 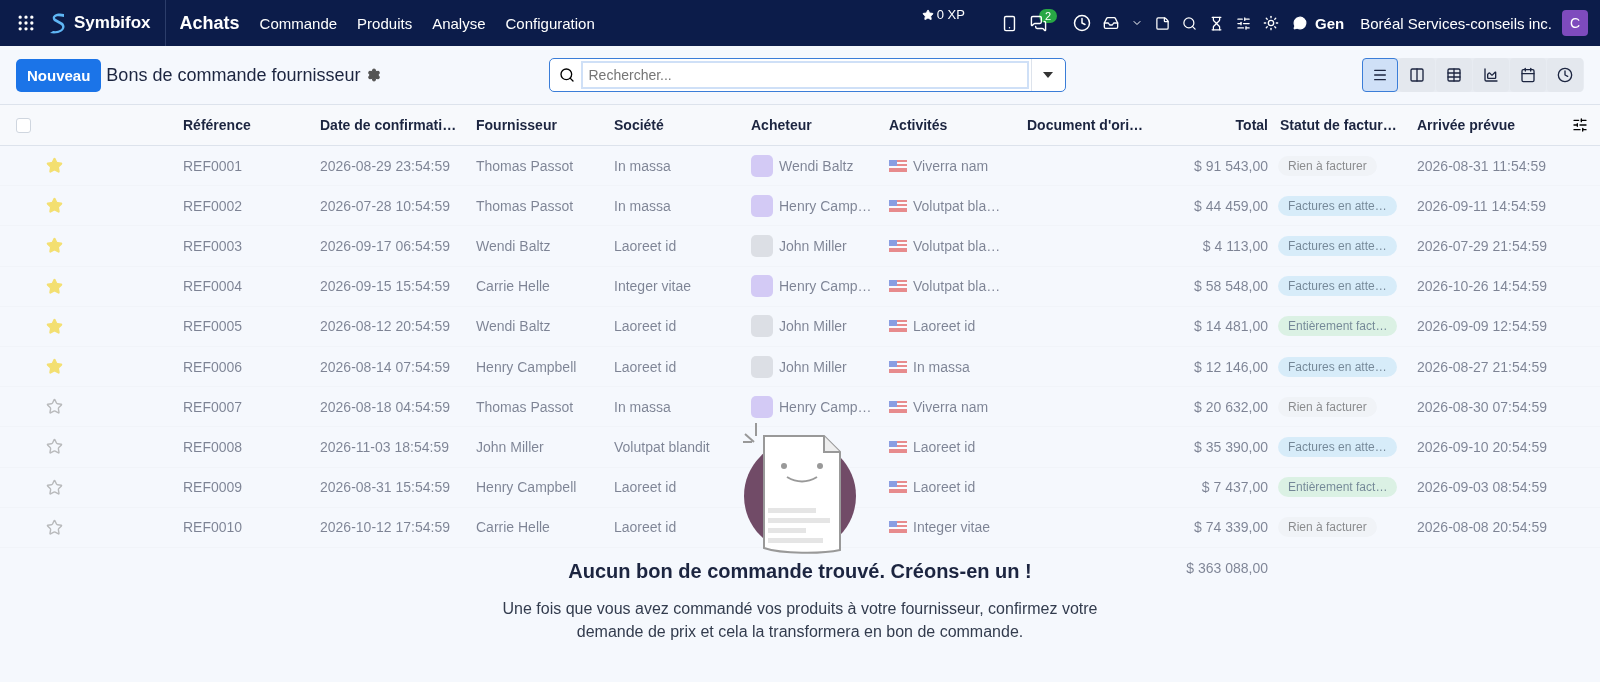 What do you see at coordinates (1235, 245) in the screenshot?
I see `table-cell: $ 4 113,00` at bounding box center [1235, 245].